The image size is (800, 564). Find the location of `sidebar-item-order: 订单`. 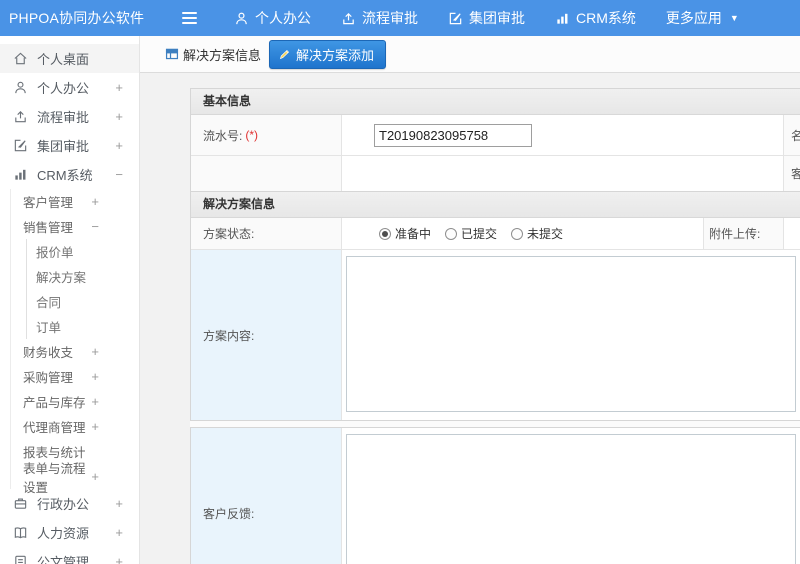

sidebar-item-order: 订单 is located at coordinates (82, 326).